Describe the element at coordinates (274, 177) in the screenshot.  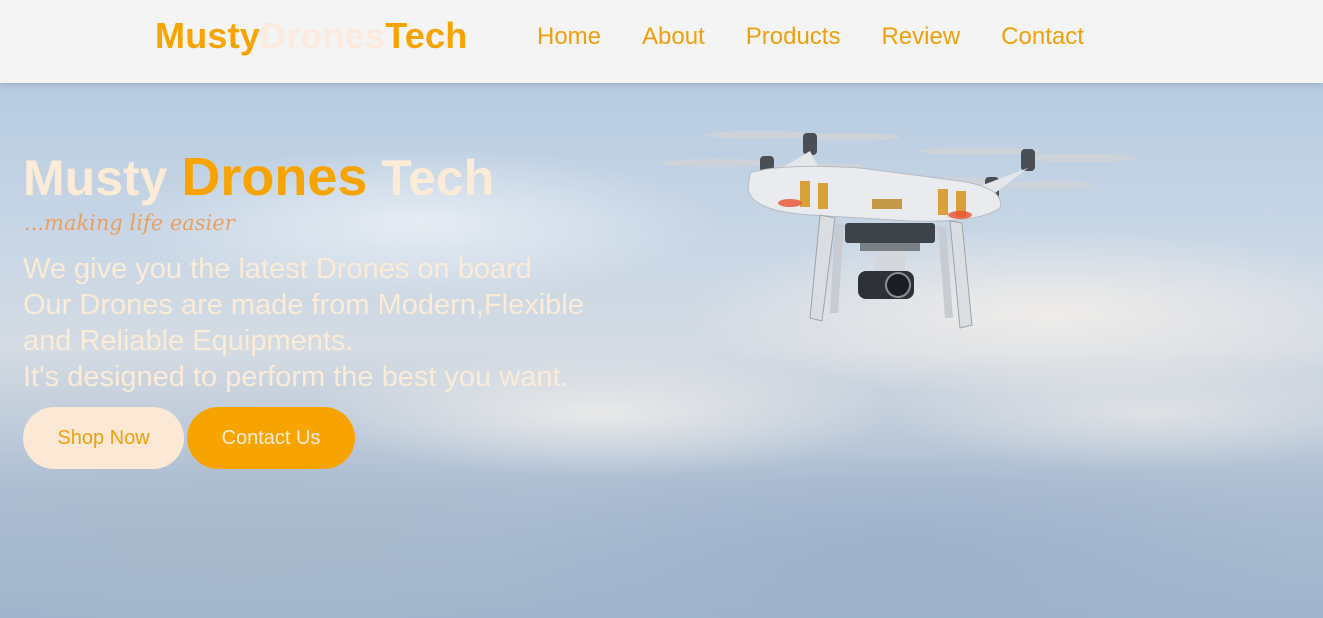
I see `hero-title-drones: Drones` at that location.